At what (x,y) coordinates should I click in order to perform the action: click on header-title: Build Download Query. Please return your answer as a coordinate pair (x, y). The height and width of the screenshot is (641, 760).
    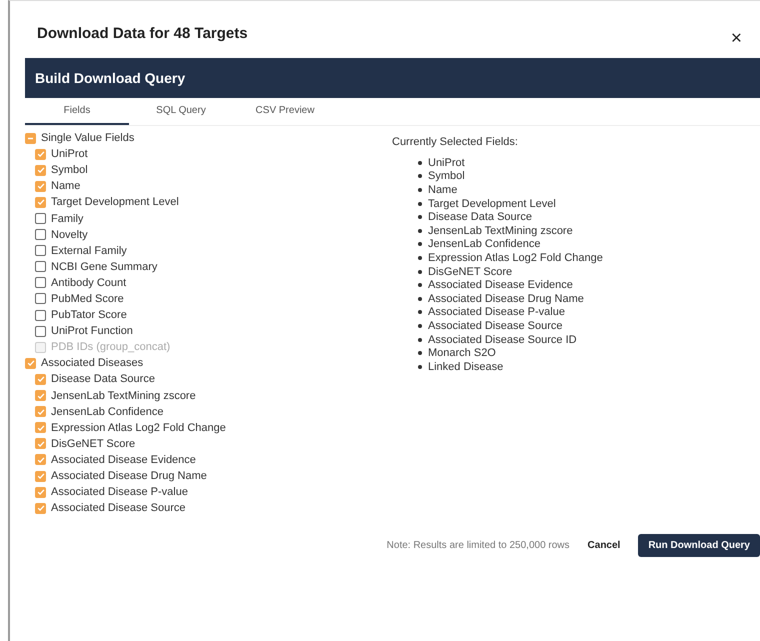
    Looking at the image, I should click on (110, 78).